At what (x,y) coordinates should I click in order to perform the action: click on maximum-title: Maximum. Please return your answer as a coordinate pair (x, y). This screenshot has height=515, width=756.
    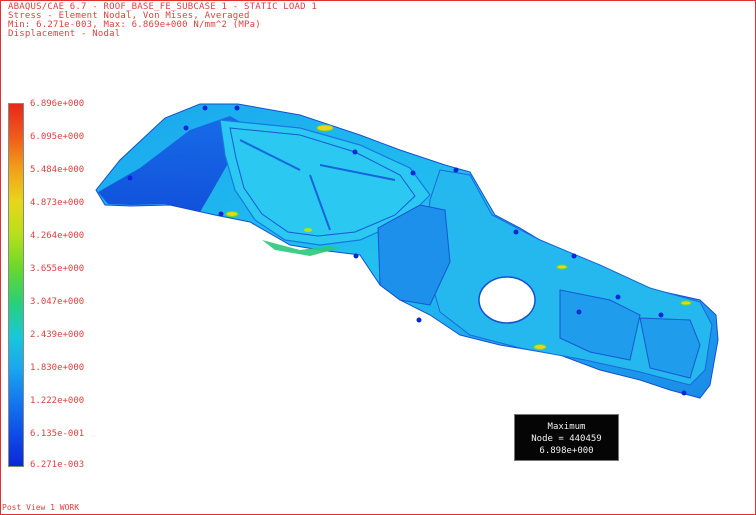
    Looking at the image, I should click on (566, 427).